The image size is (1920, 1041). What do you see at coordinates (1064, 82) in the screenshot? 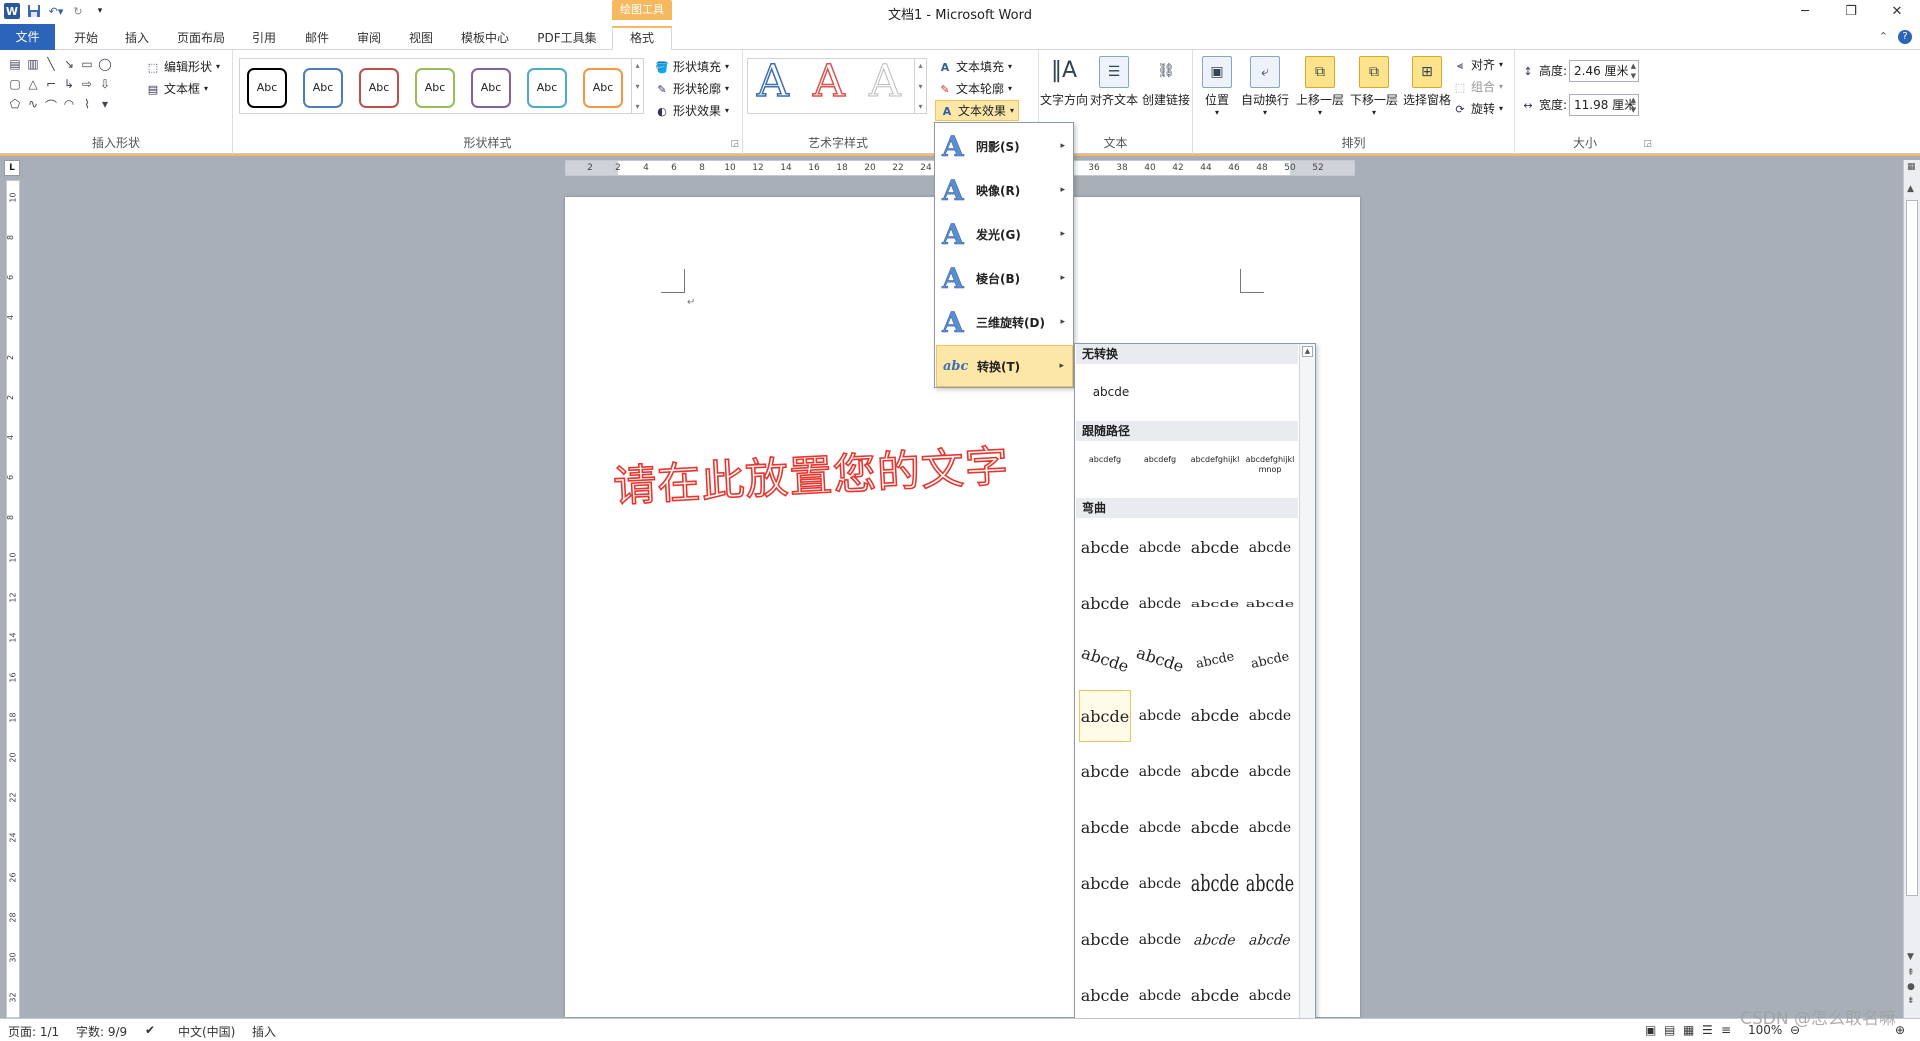
I see `text-direction-button: ‖A 文字方向` at bounding box center [1064, 82].